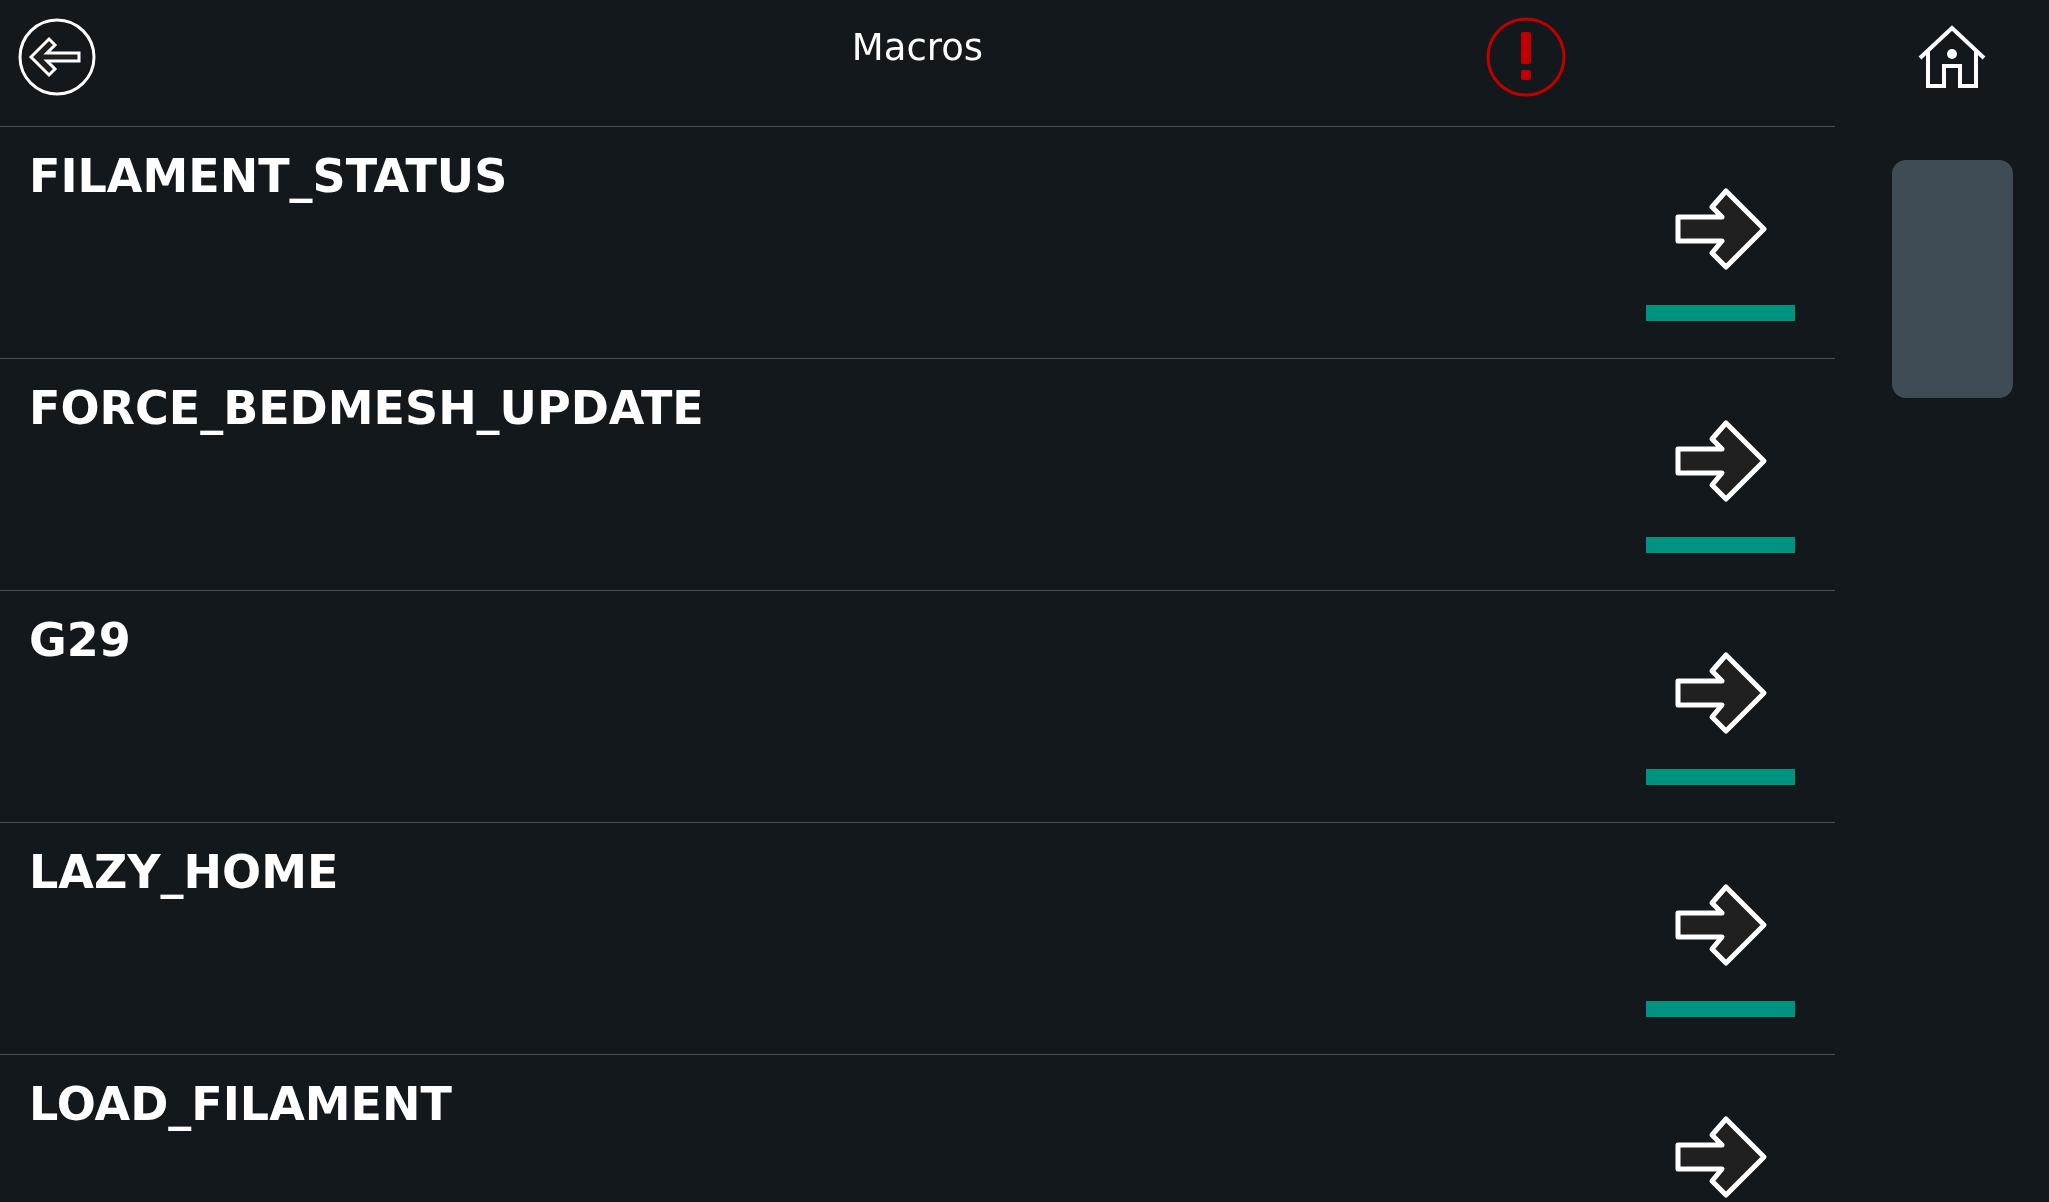 This screenshot has height=1202, width=2049. I want to click on macro-name: G29, so click(80, 641).